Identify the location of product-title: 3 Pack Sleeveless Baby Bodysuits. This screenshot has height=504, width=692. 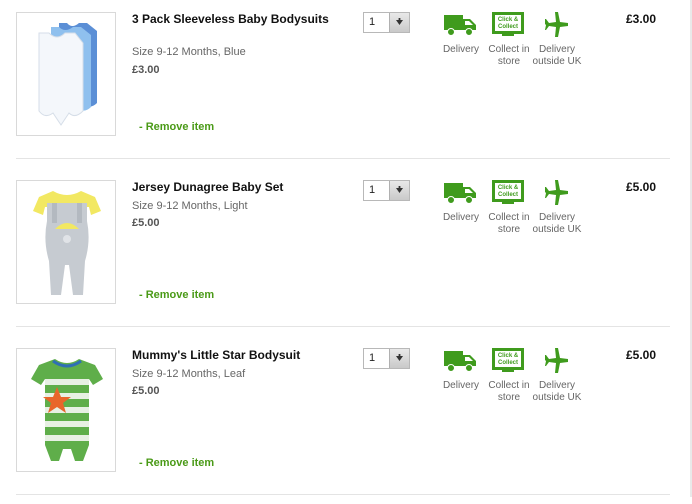
(237, 19).